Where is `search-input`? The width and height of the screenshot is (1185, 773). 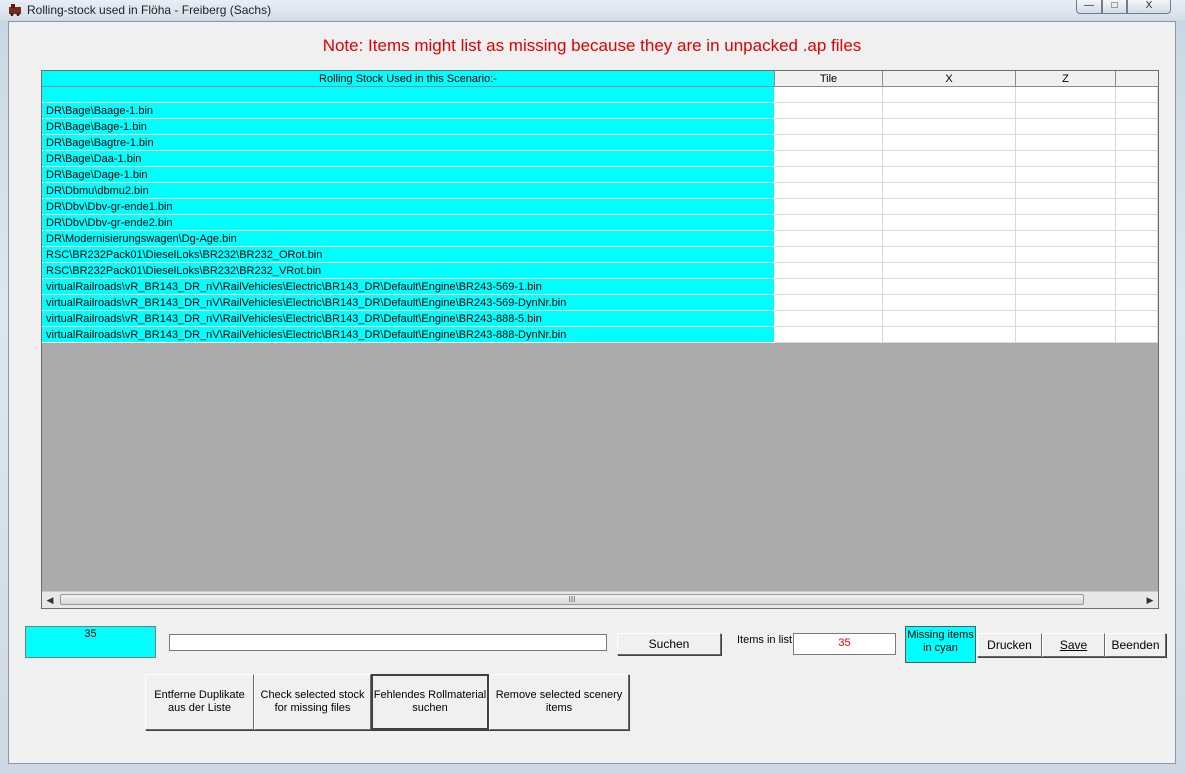 search-input is located at coordinates (388, 642).